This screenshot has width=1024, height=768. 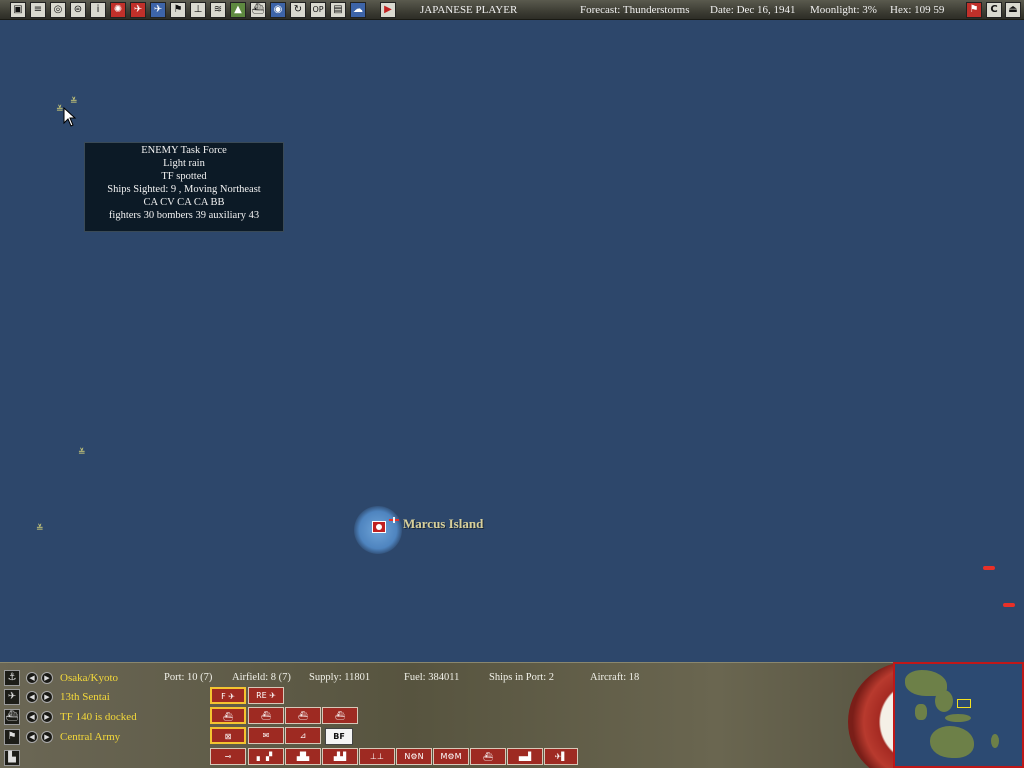 What do you see at coordinates (188, 677) in the screenshot?
I see `port-stat: Port: 10 (7)` at bounding box center [188, 677].